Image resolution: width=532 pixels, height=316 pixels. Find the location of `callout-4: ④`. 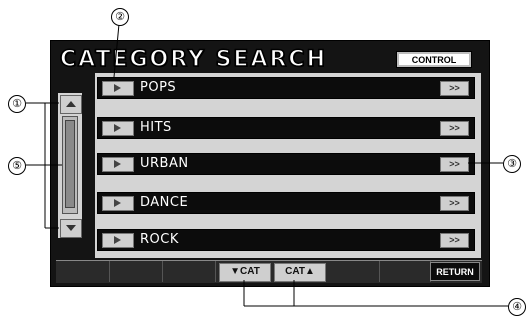

callout-4: ④ is located at coordinates (517, 307).